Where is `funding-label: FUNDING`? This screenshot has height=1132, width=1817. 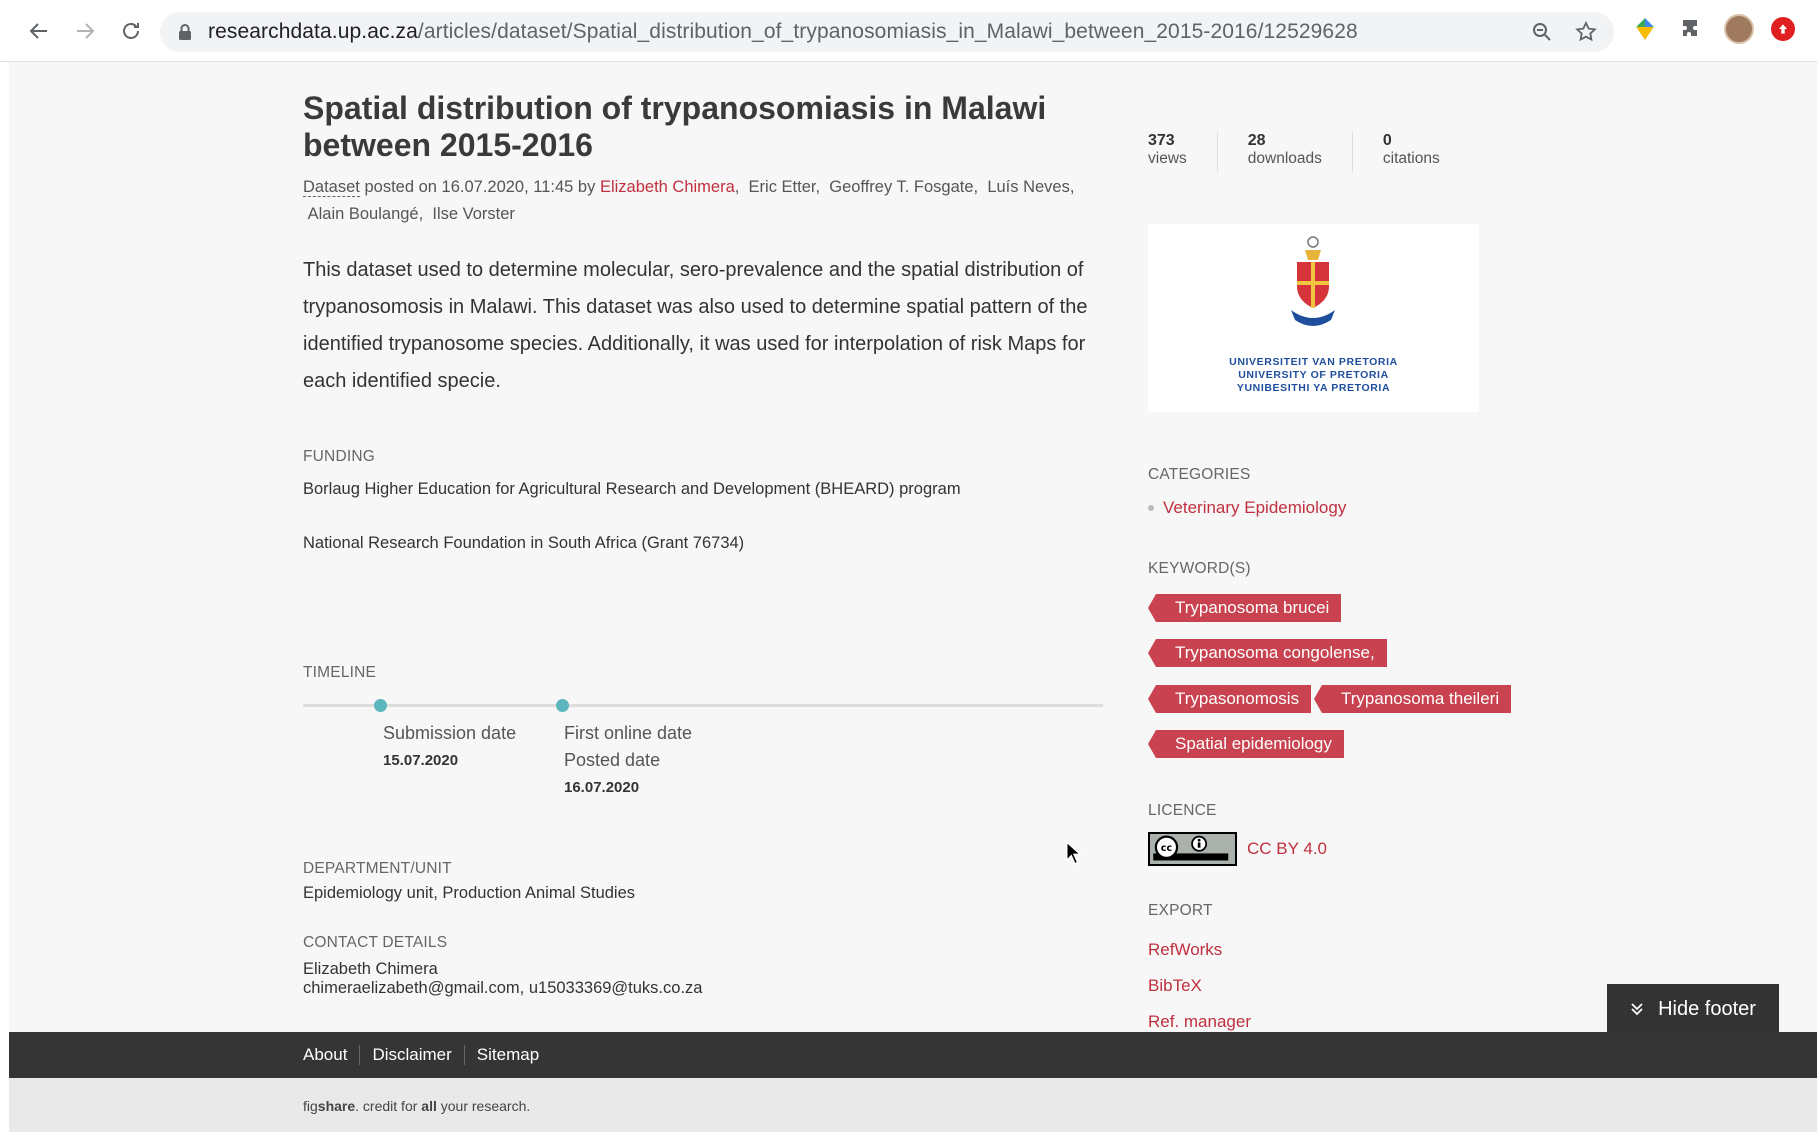
funding-label: FUNDING is located at coordinates (339, 456).